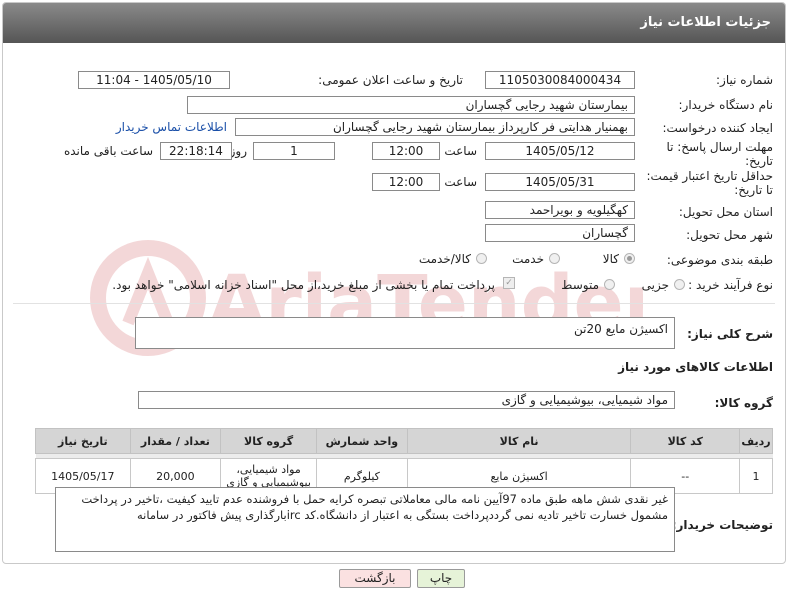 Image resolution: width=788 pixels, height=606 pixels. Describe the element at coordinates (108, 151) in the screenshot. I see `remaining-time-label: ساعت باقی مانده` at that location.